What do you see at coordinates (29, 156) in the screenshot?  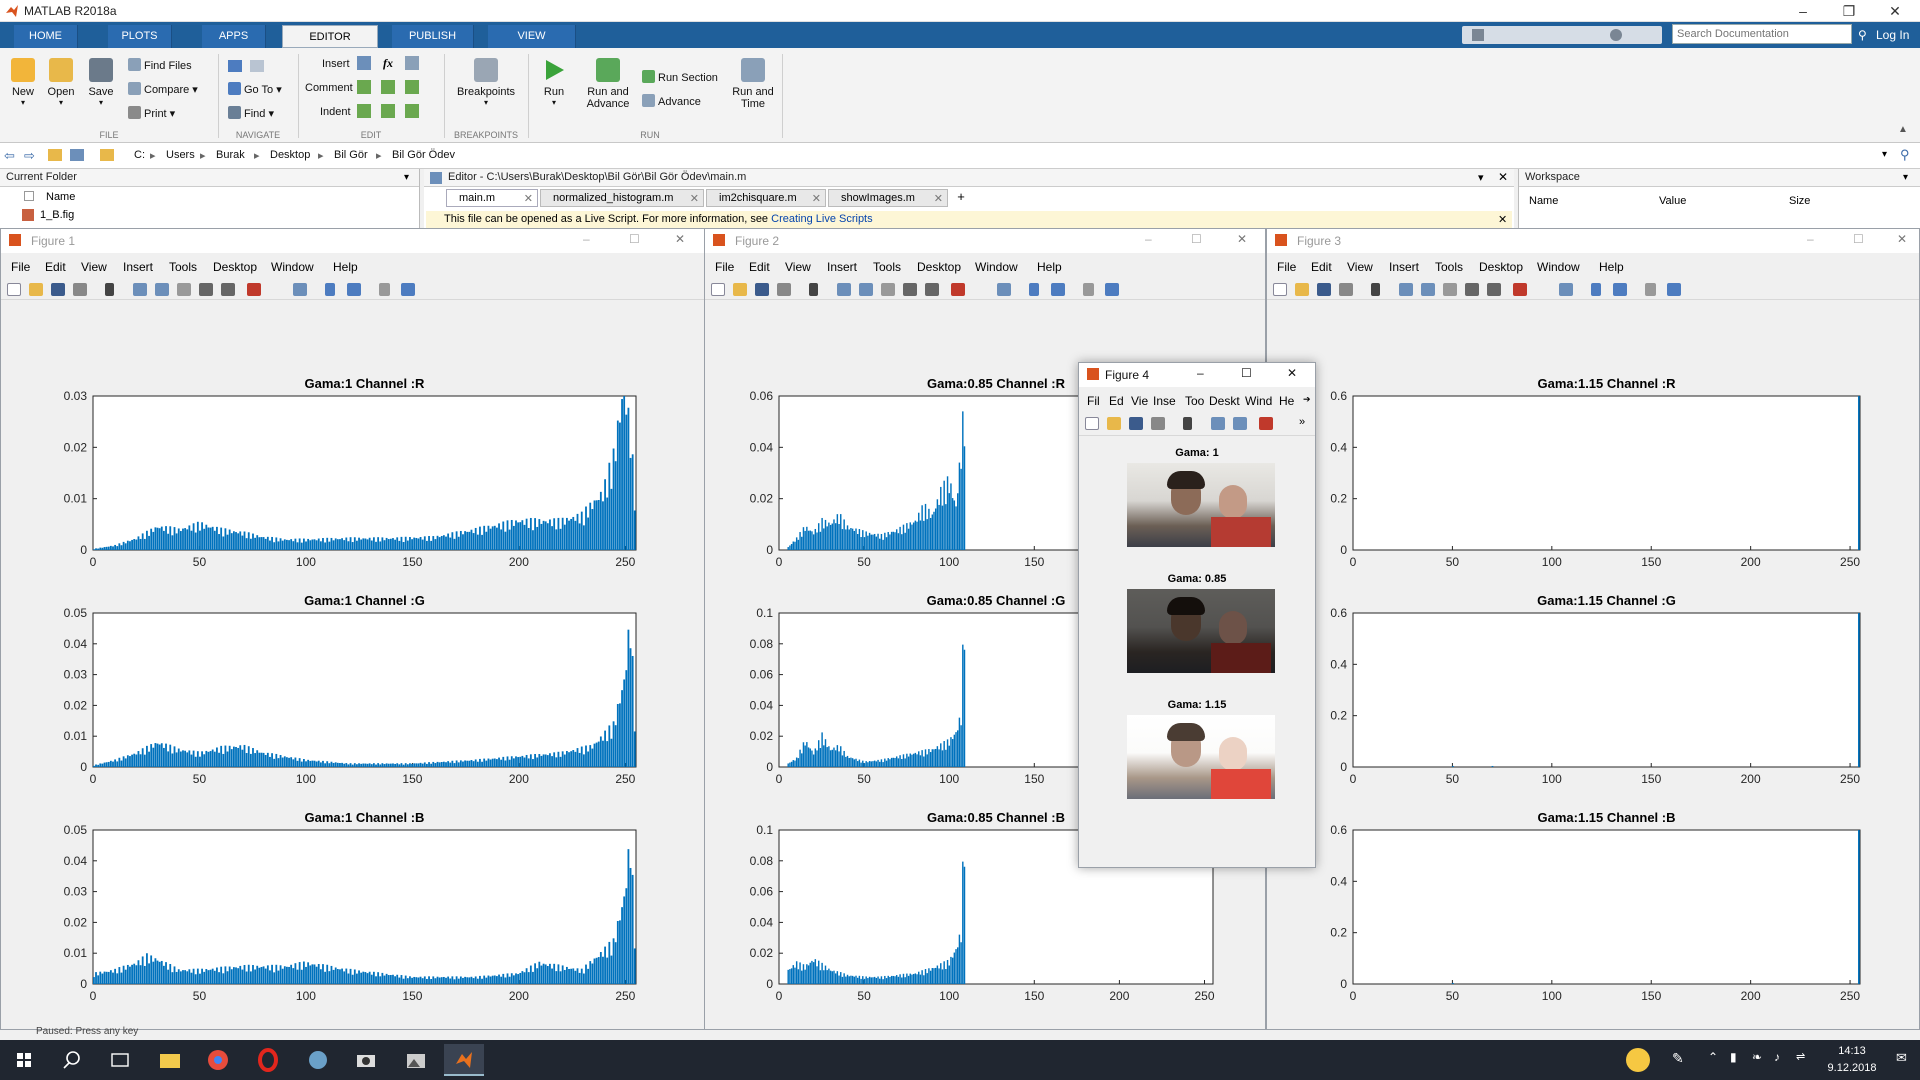 I see `forward-arrow-icon: ⇨` at bounding box center [29, 156].